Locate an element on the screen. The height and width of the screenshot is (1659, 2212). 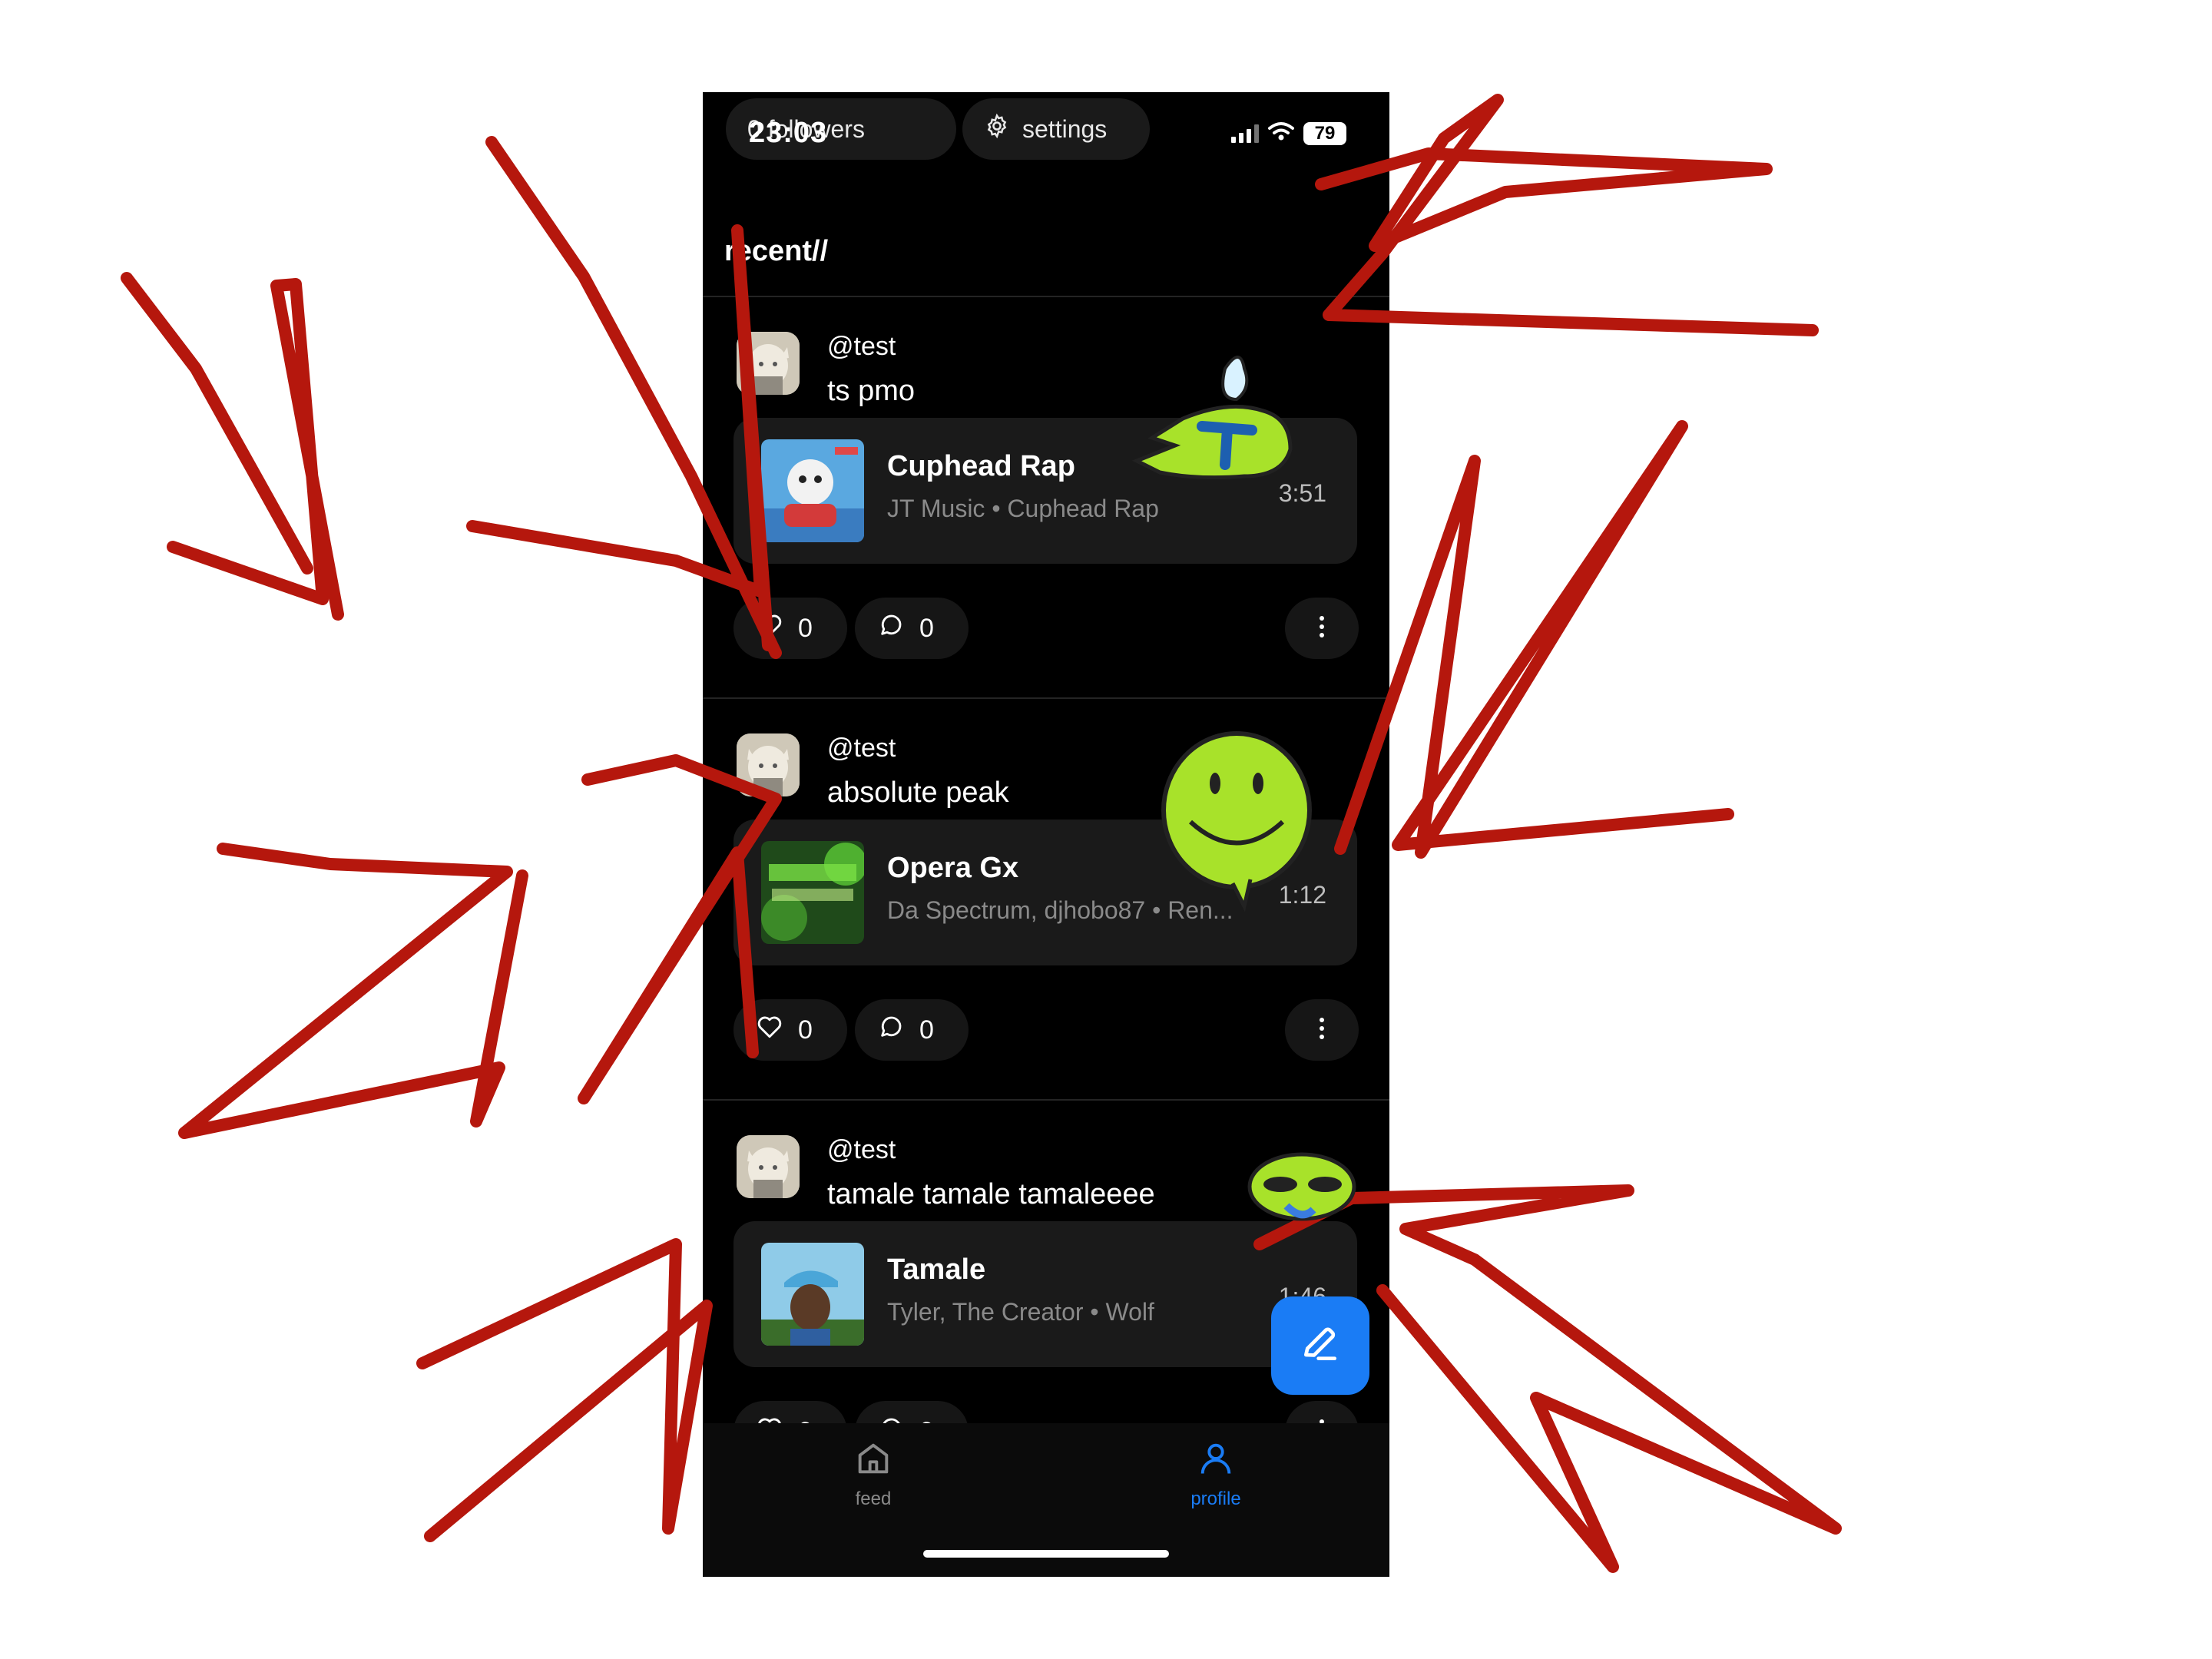
track-duration: 3:51 is located at coordinates (1302, 493).